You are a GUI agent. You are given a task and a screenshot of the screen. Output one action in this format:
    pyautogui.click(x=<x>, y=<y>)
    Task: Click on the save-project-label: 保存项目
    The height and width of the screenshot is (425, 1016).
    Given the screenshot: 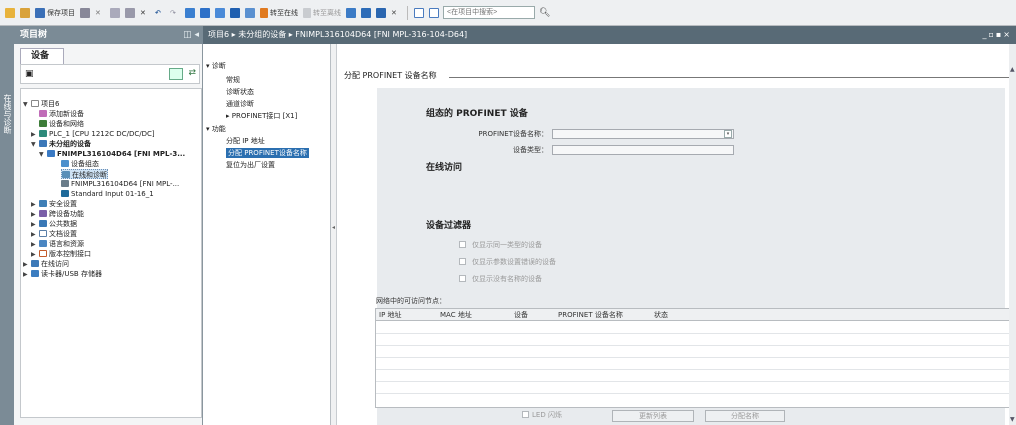 What is the action you would take?
    pyautogui.click(x=61, y=12)
    